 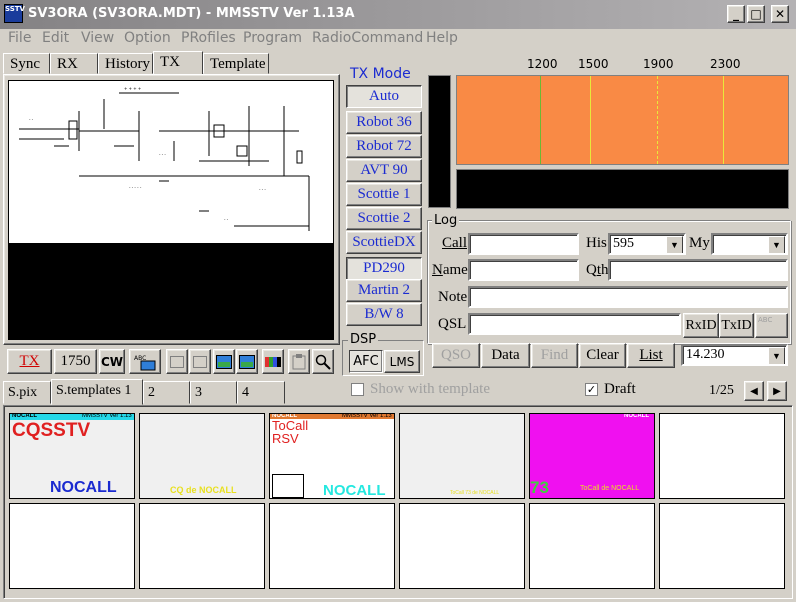 I want to click on template-thumb-4: ToCall 73 de NOCALL, so click(x=462, y=456).